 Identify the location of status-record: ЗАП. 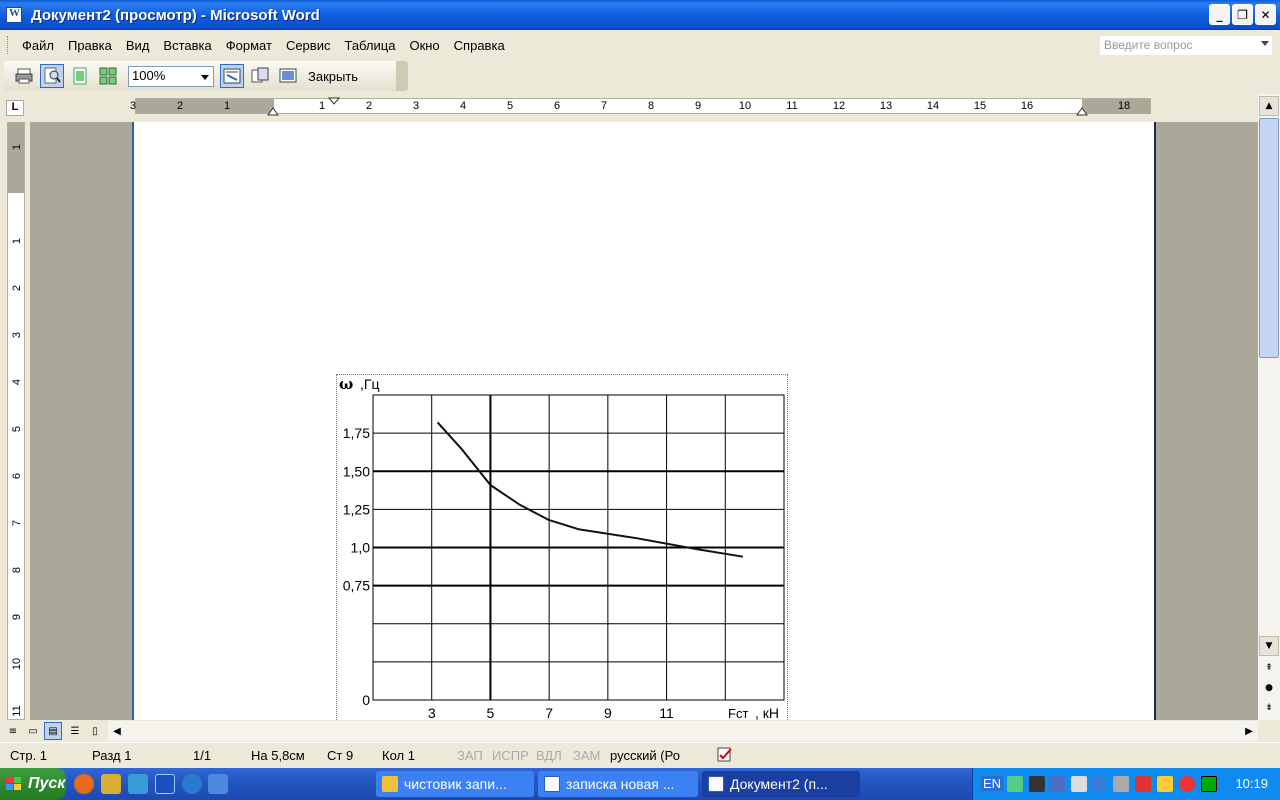
(470, 755).